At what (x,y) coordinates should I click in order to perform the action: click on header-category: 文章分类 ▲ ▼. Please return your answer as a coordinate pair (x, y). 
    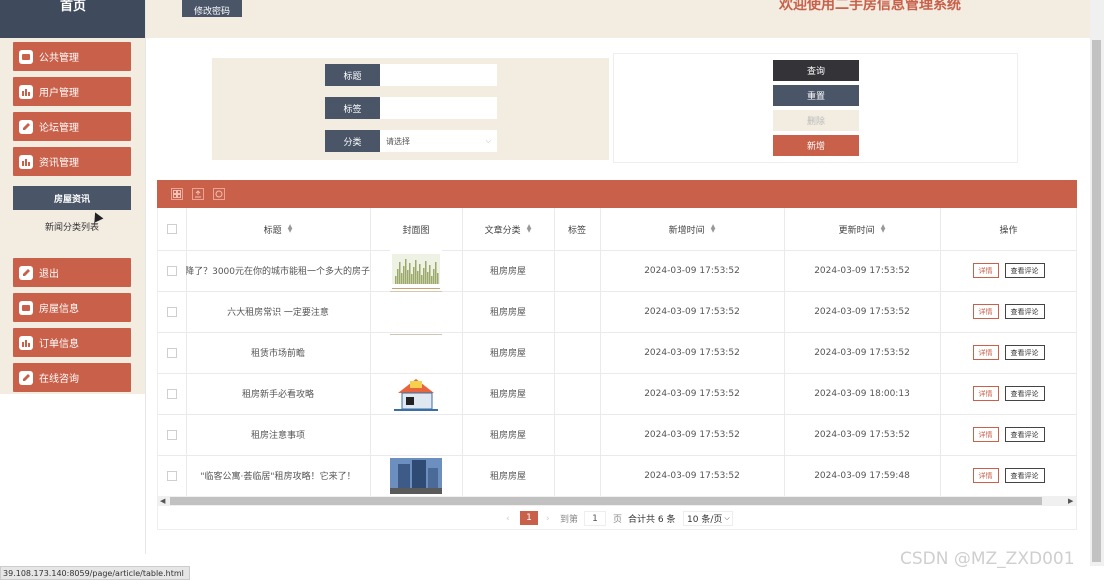
    Looking at the image, I should click on (508, 229).